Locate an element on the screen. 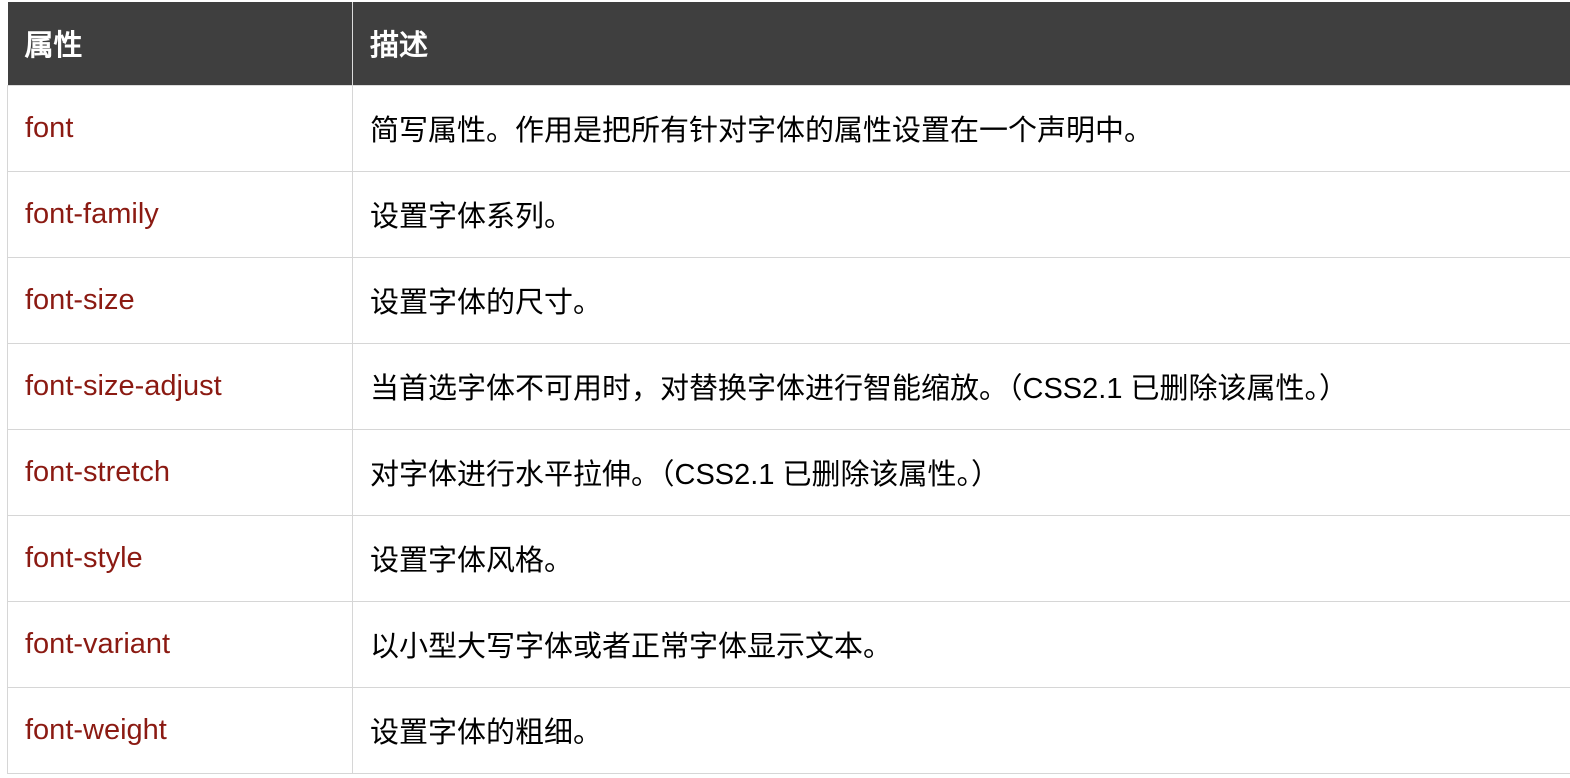  description-cell: 设置字体系列。 is located at coordinates (961, 214).